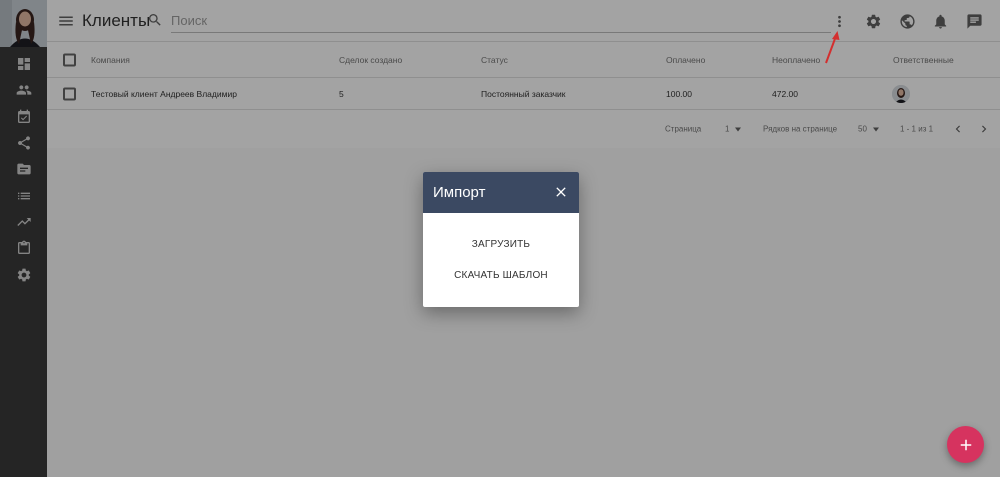  Describe the element at coordinates (501, 275) in the screenshot. I see `download-template-button: СКАЧАТЬ ШАБЛОН` at that location.